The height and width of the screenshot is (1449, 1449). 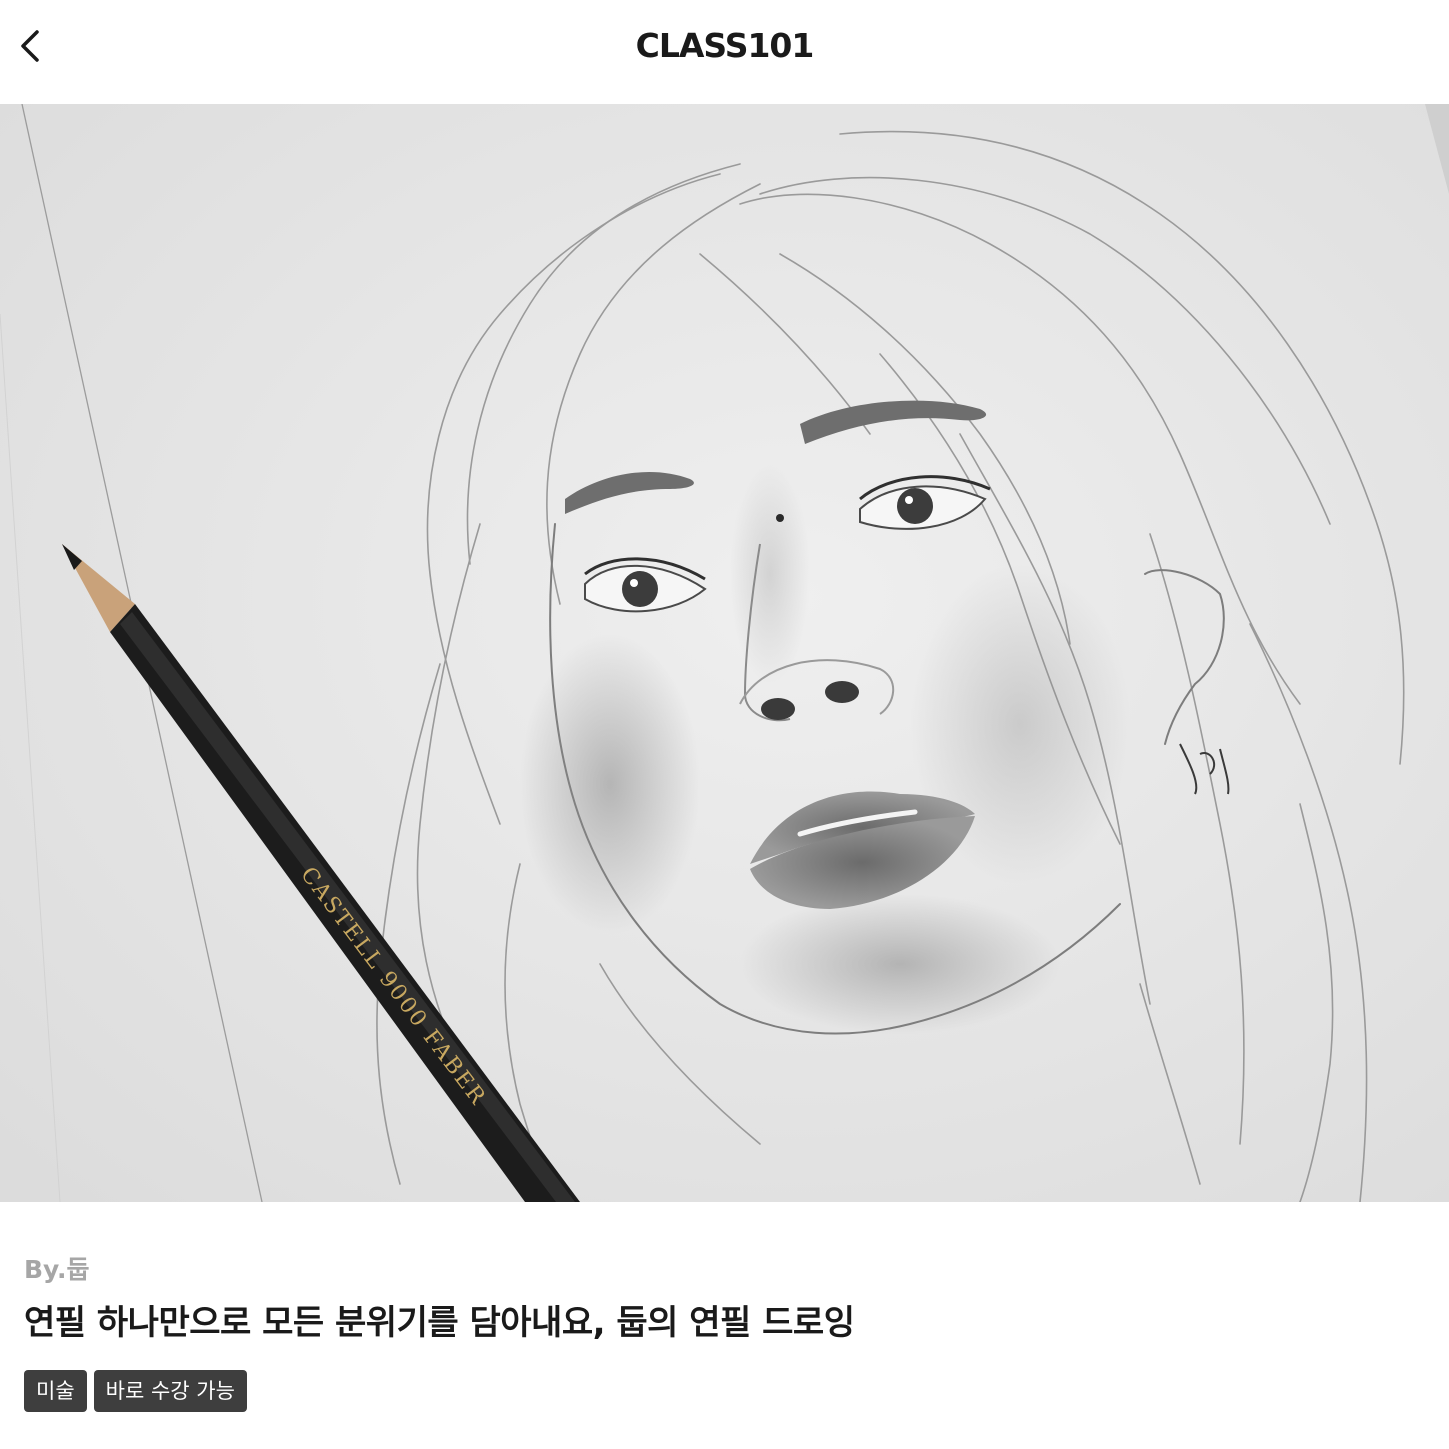 I want to click on creator-name: By.둡, so click(x=724, y=1270).